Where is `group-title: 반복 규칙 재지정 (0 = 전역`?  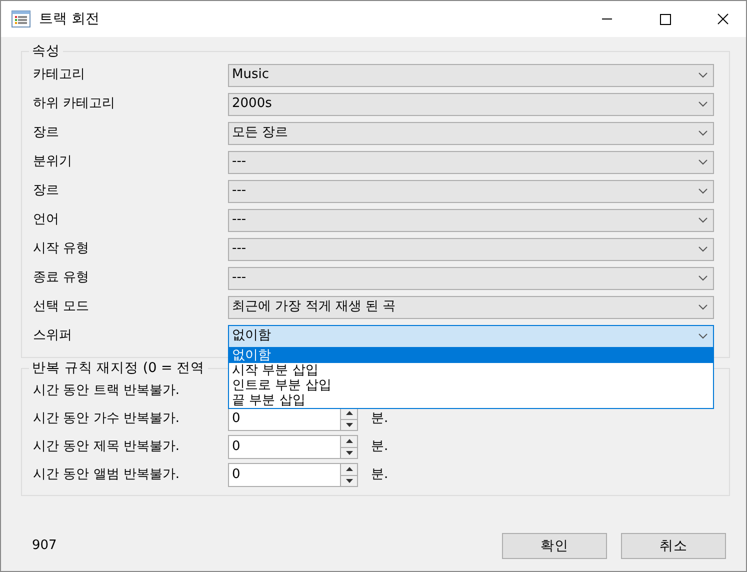 group-title: 반복 규칙 재지정 (0 = 전역 is located at coordinates (118, 368).